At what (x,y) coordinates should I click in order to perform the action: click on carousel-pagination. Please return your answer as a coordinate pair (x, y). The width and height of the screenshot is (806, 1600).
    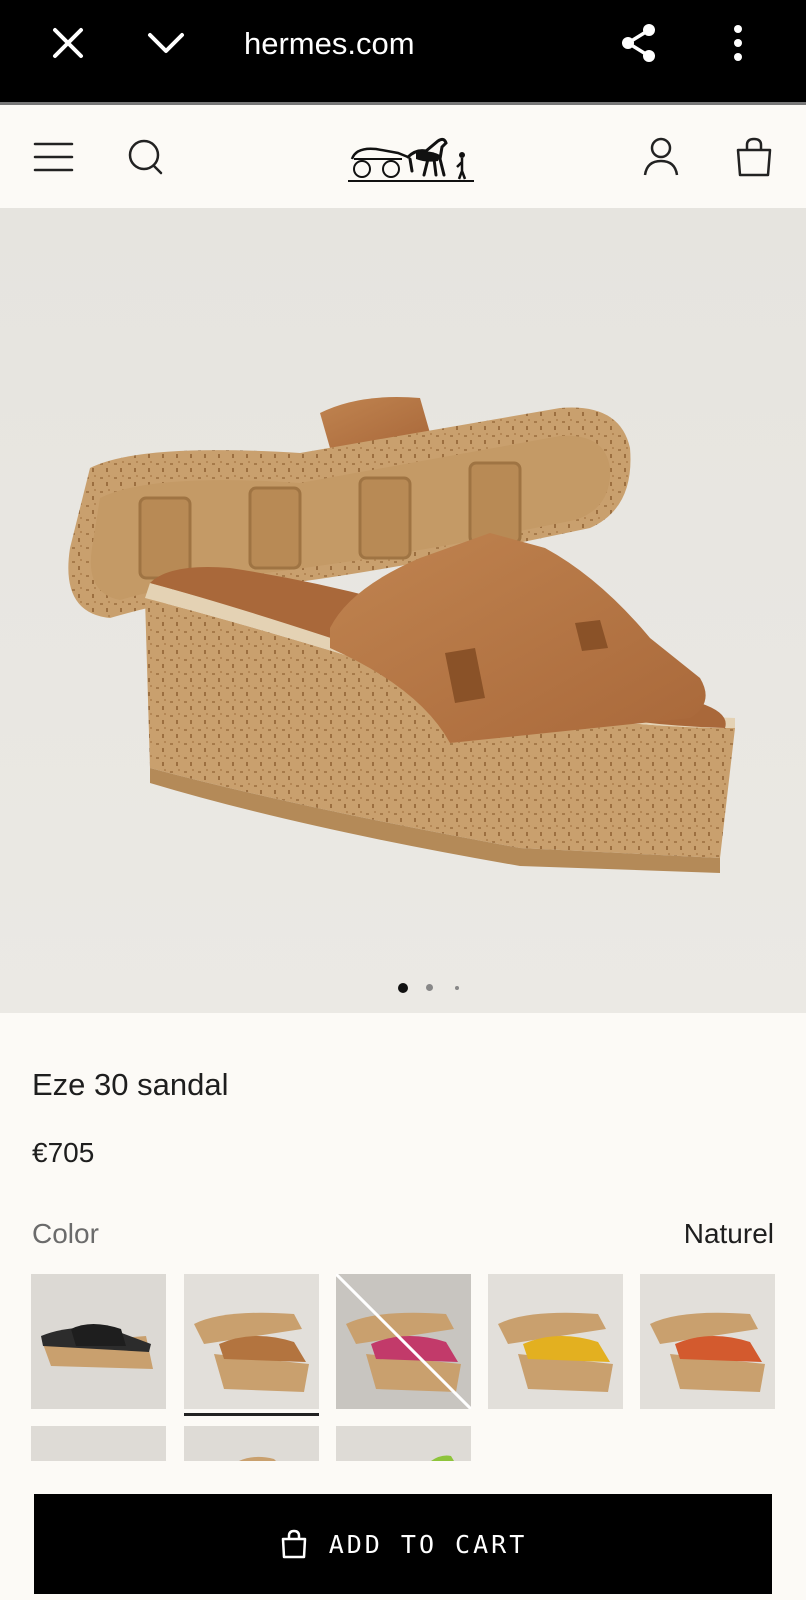
    Looking at the image, I should click on (403, 988).